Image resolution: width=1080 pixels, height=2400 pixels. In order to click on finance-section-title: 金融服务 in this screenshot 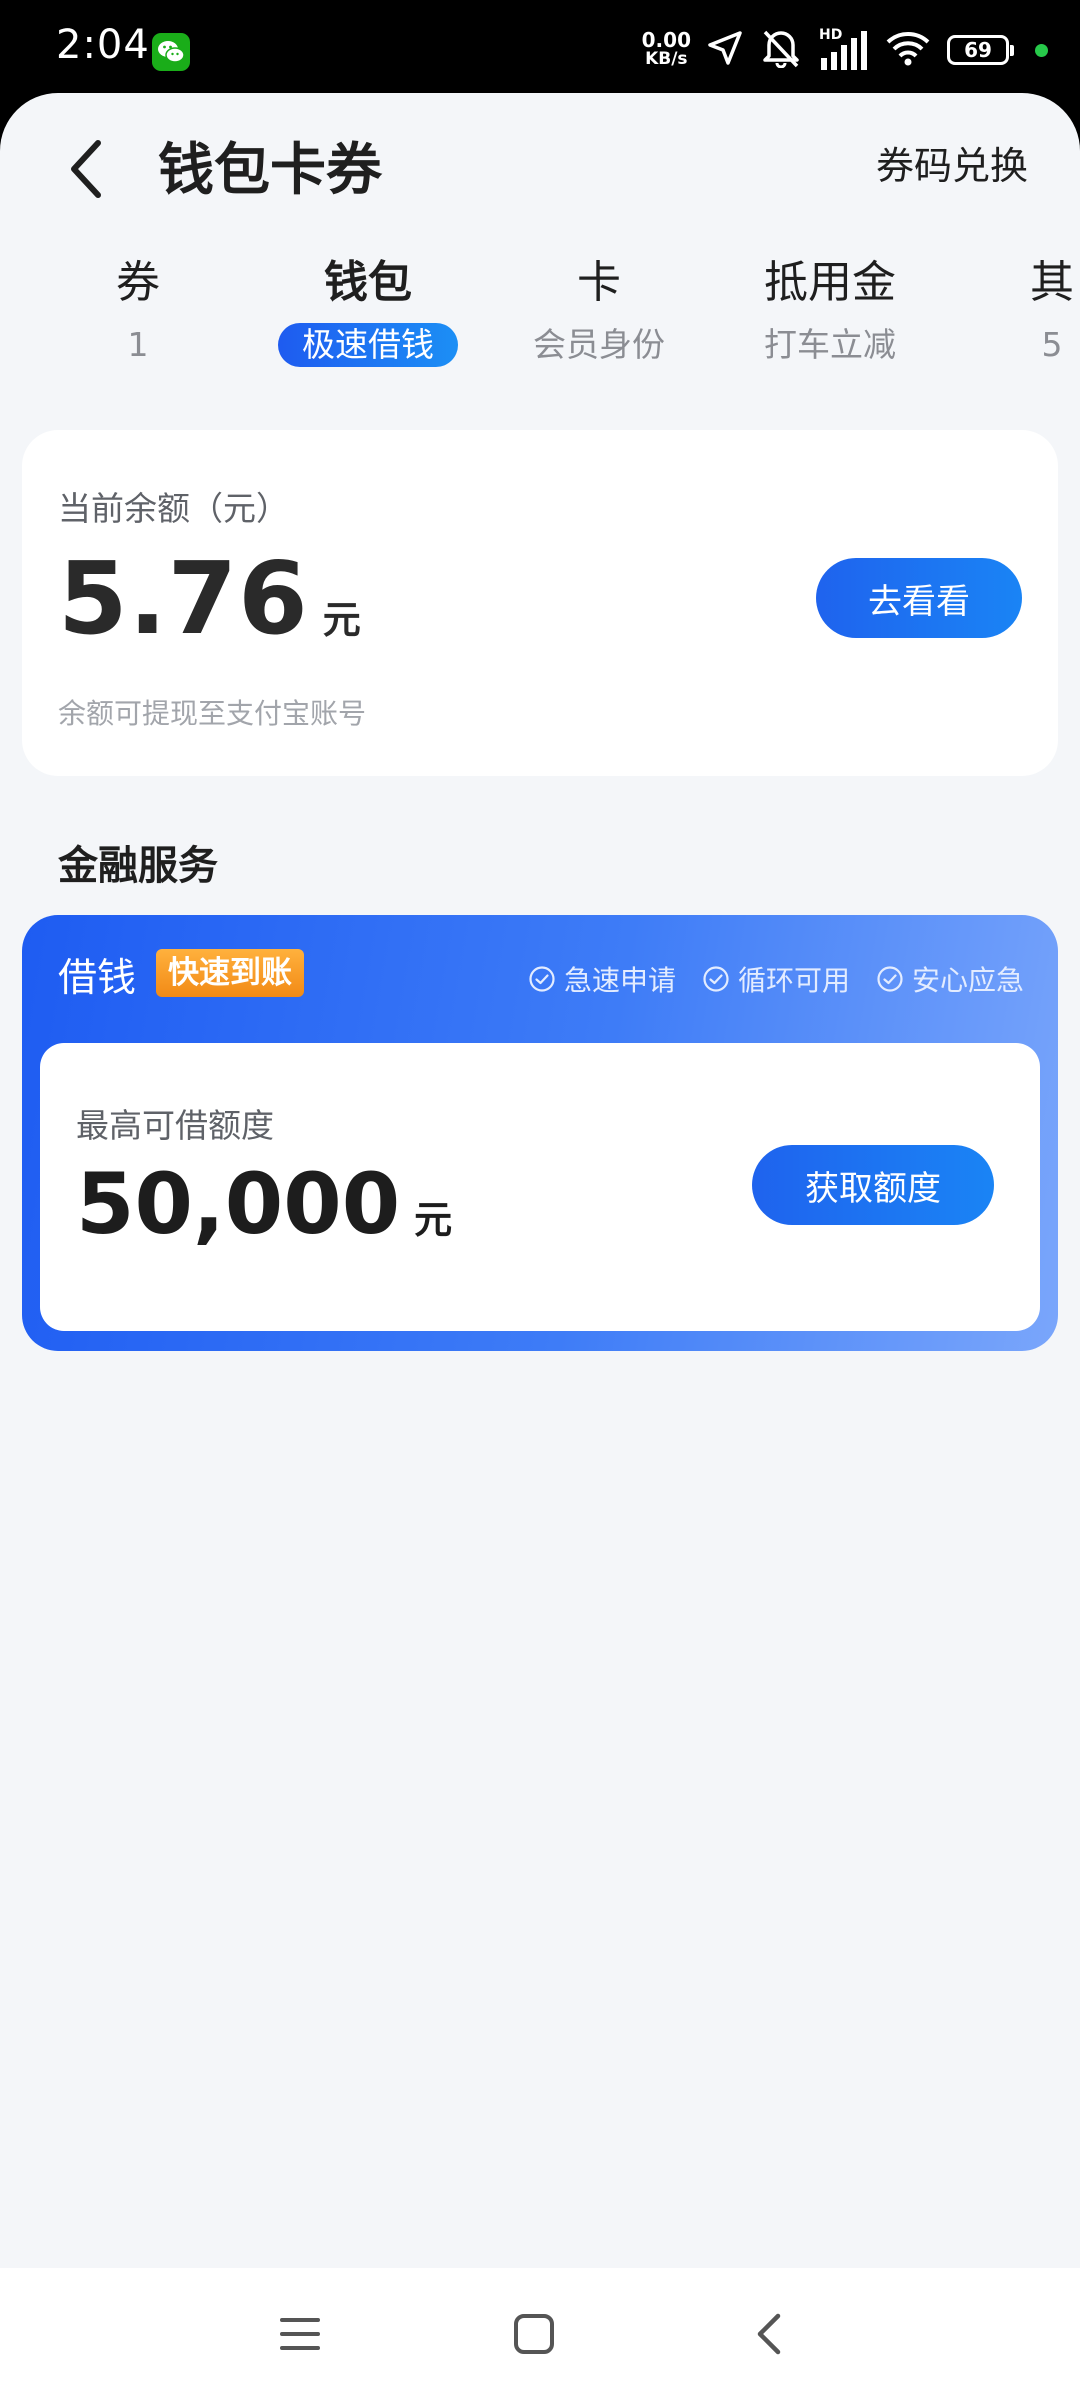, I will do `click(138, 866)`.